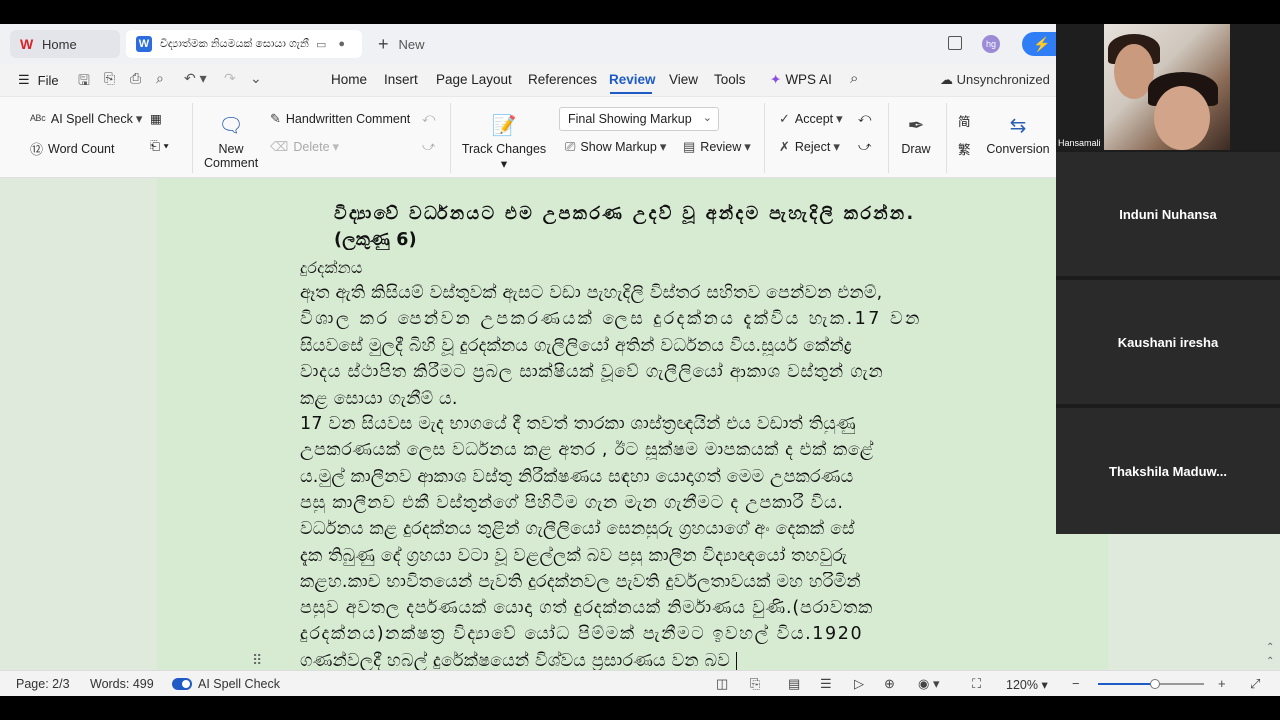 This screenshot has width=1280, height=720. What do you see at coordinates (722, 684) in the screenshot?
I see `focus-mode-icon: ◫` at bounding box center [722, 684].